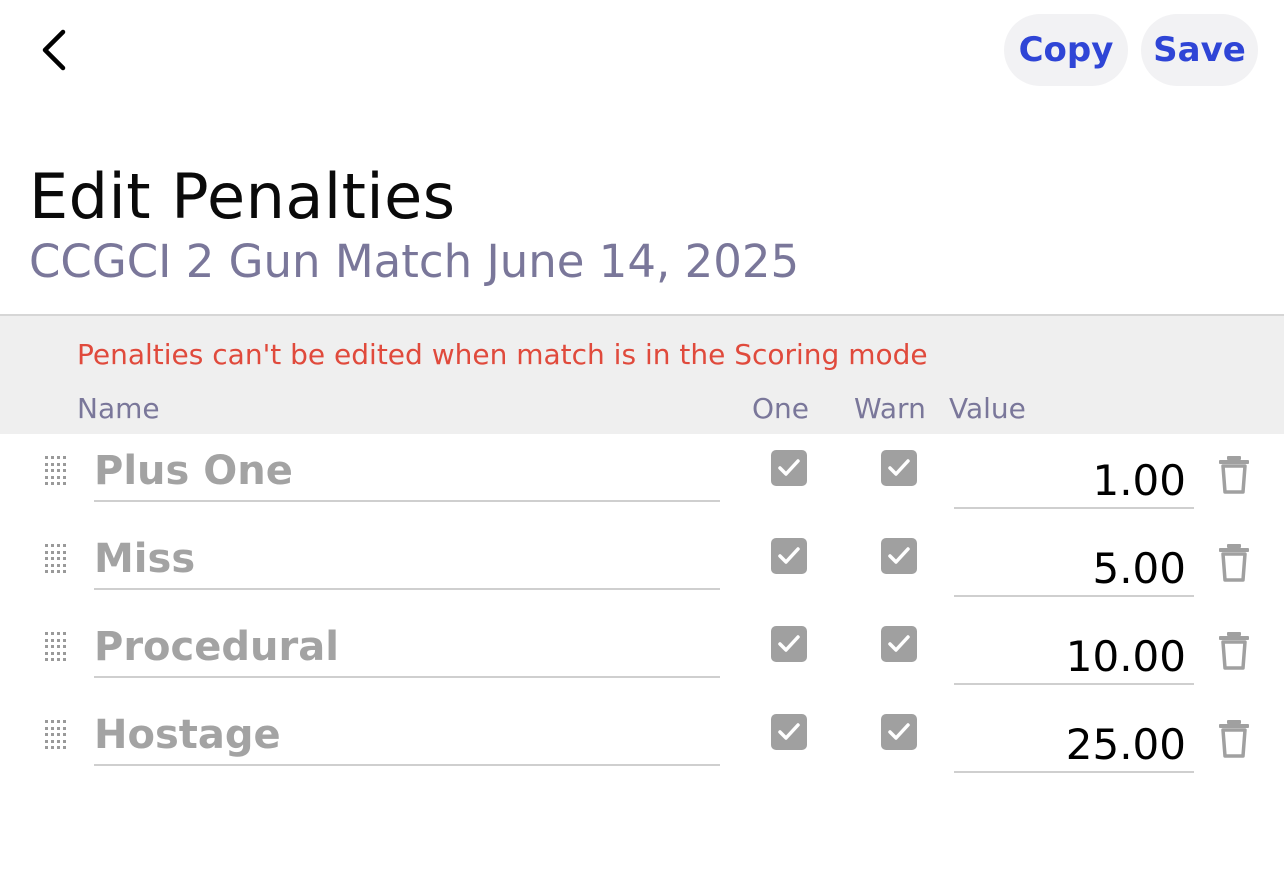  Describe the element at coordinates (1074, 472) in the screenshot. I see `penalty-value-field: 1.00` at that location.